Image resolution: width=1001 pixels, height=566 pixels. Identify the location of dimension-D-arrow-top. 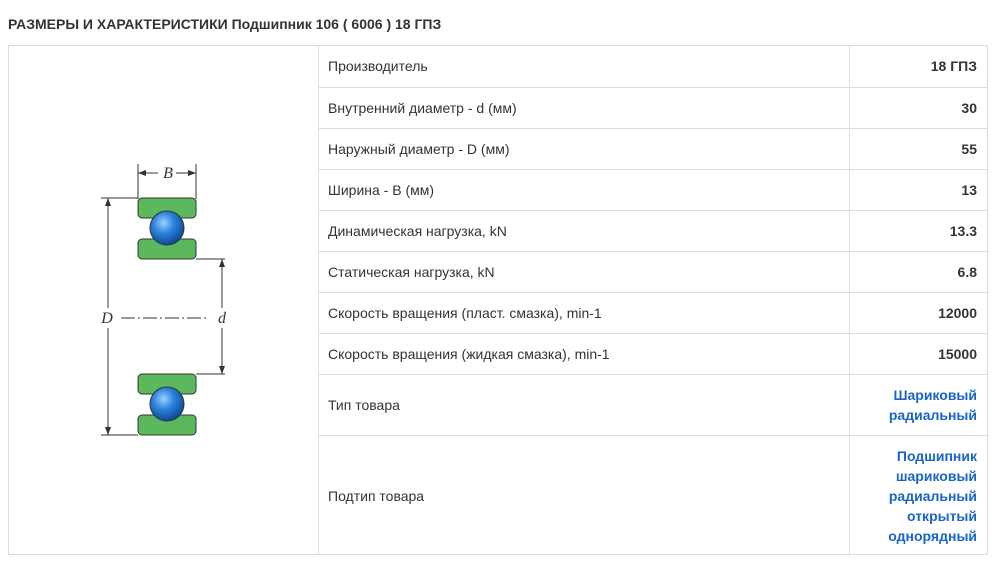
(108, 202).